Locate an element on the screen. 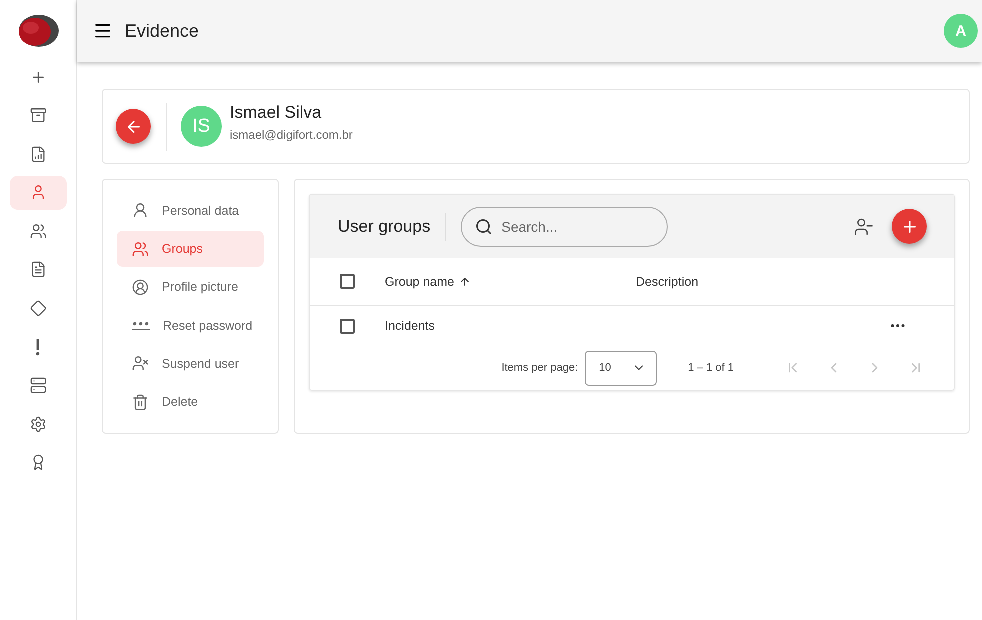 Image resolution: width=982 pixels, height=620 pixels. settings-icon is located at coordinates (38, 424).